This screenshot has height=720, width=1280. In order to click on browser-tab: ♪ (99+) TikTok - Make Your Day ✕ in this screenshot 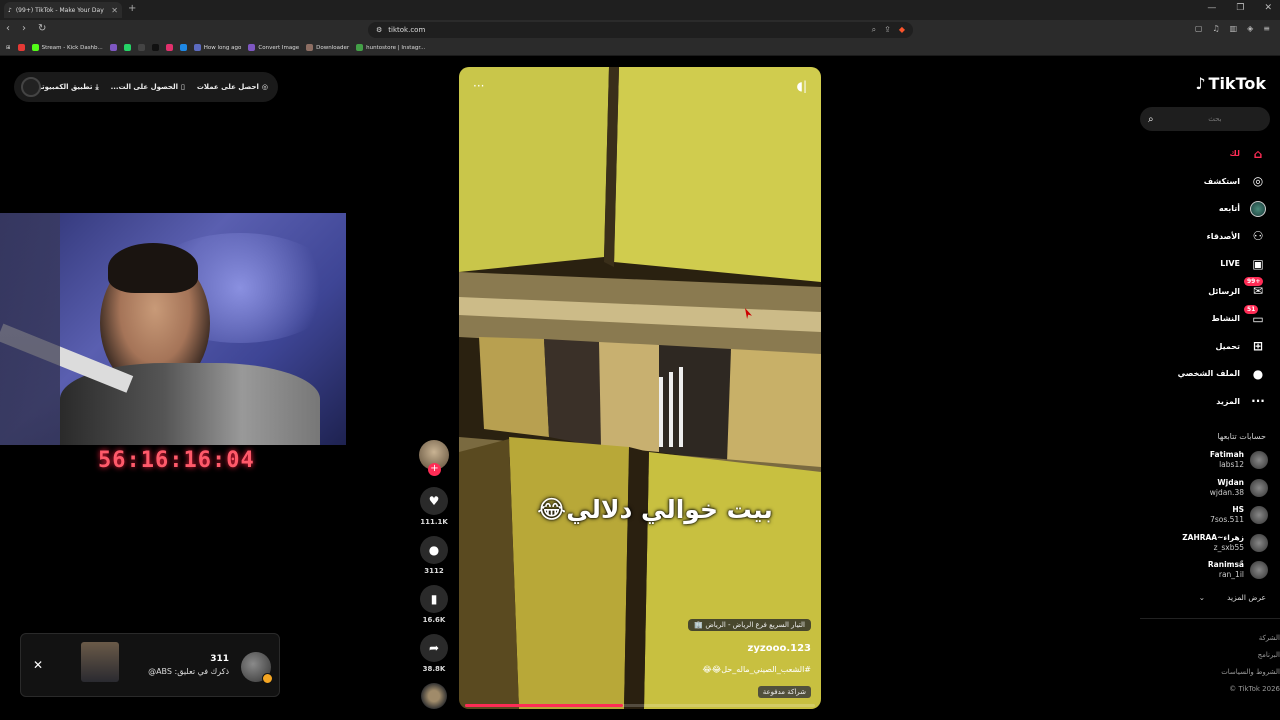, I will do `click(63, 10)`.